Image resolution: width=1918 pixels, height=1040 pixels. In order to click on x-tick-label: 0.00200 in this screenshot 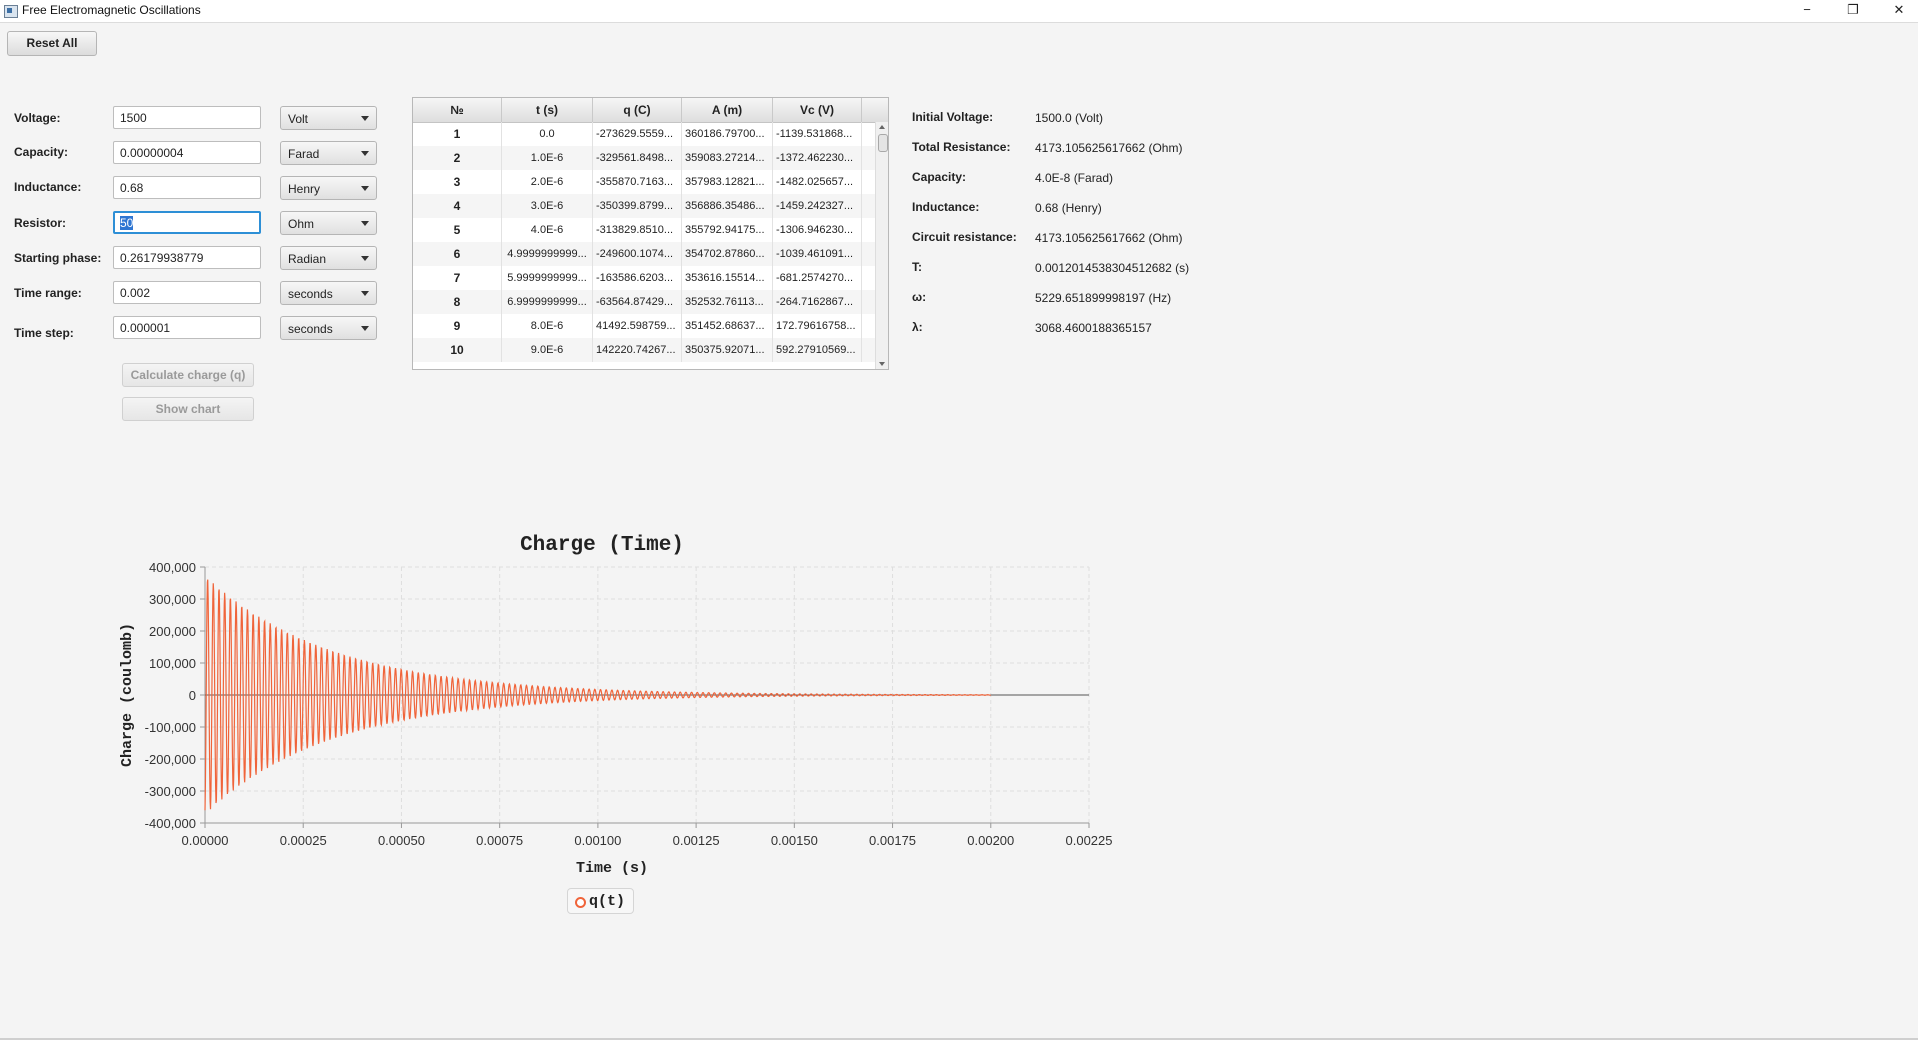, I will do `click(990, 840)`.